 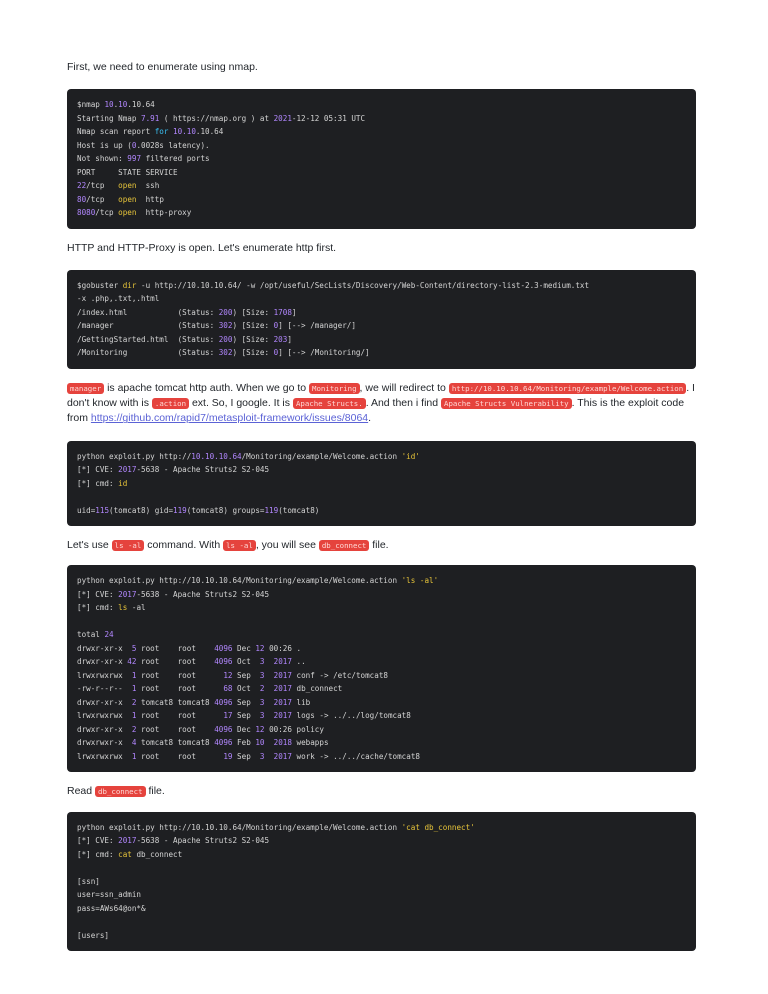 I want to click on code-token: 200, so click(x=225, y=312).